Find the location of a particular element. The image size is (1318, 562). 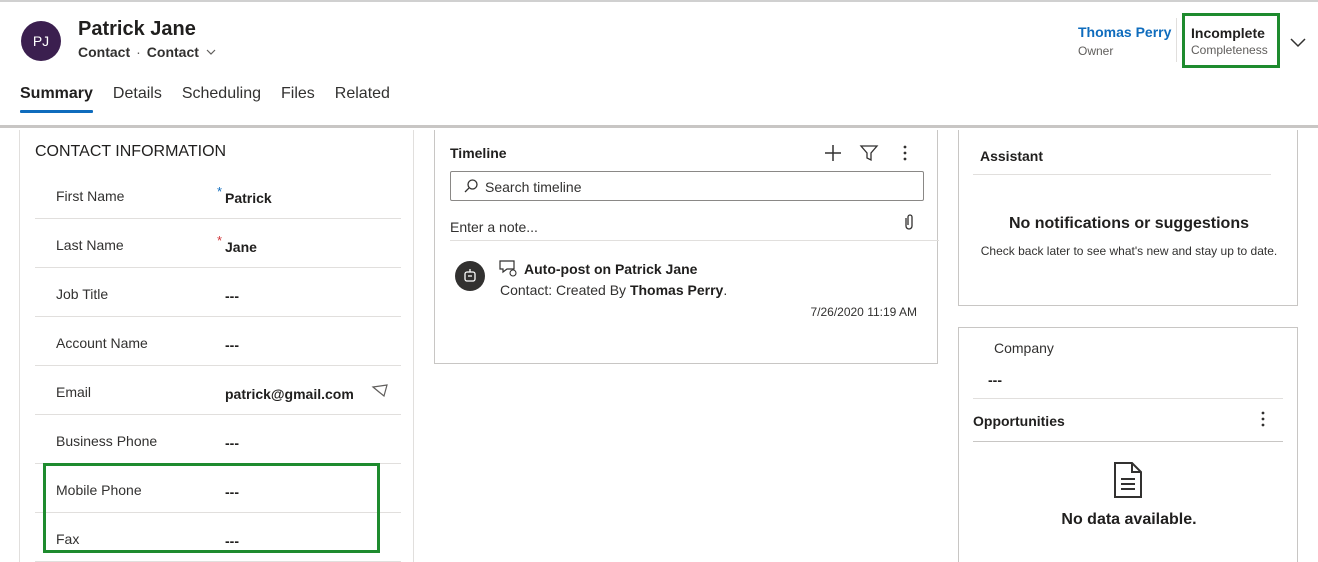

company-label: Company is located at coordinates (1024, 348).